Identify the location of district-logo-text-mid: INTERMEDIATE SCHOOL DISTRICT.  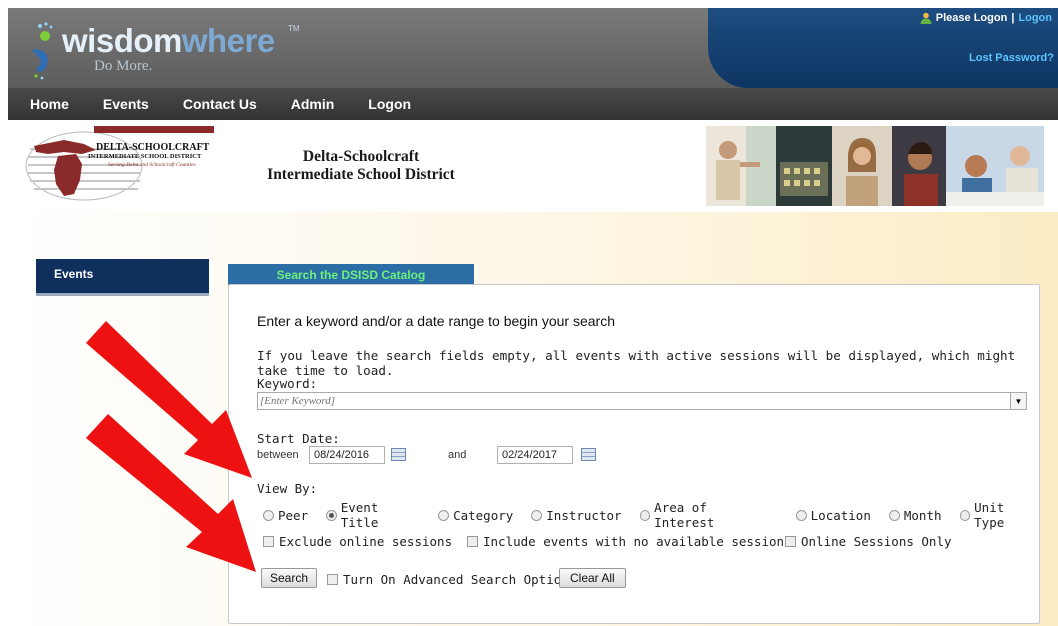
(145, 156).